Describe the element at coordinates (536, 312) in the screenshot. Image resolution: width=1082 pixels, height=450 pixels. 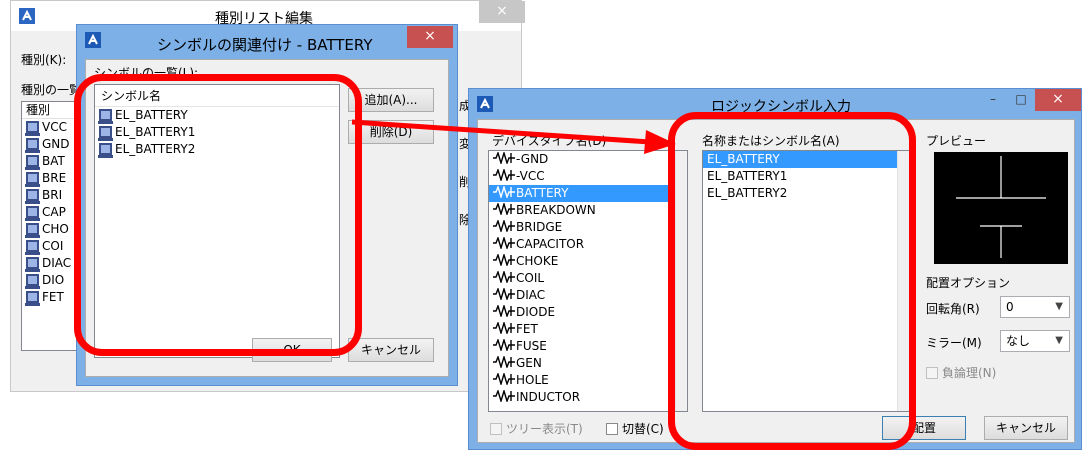
I see `device-item-label: DIODE` at that location.